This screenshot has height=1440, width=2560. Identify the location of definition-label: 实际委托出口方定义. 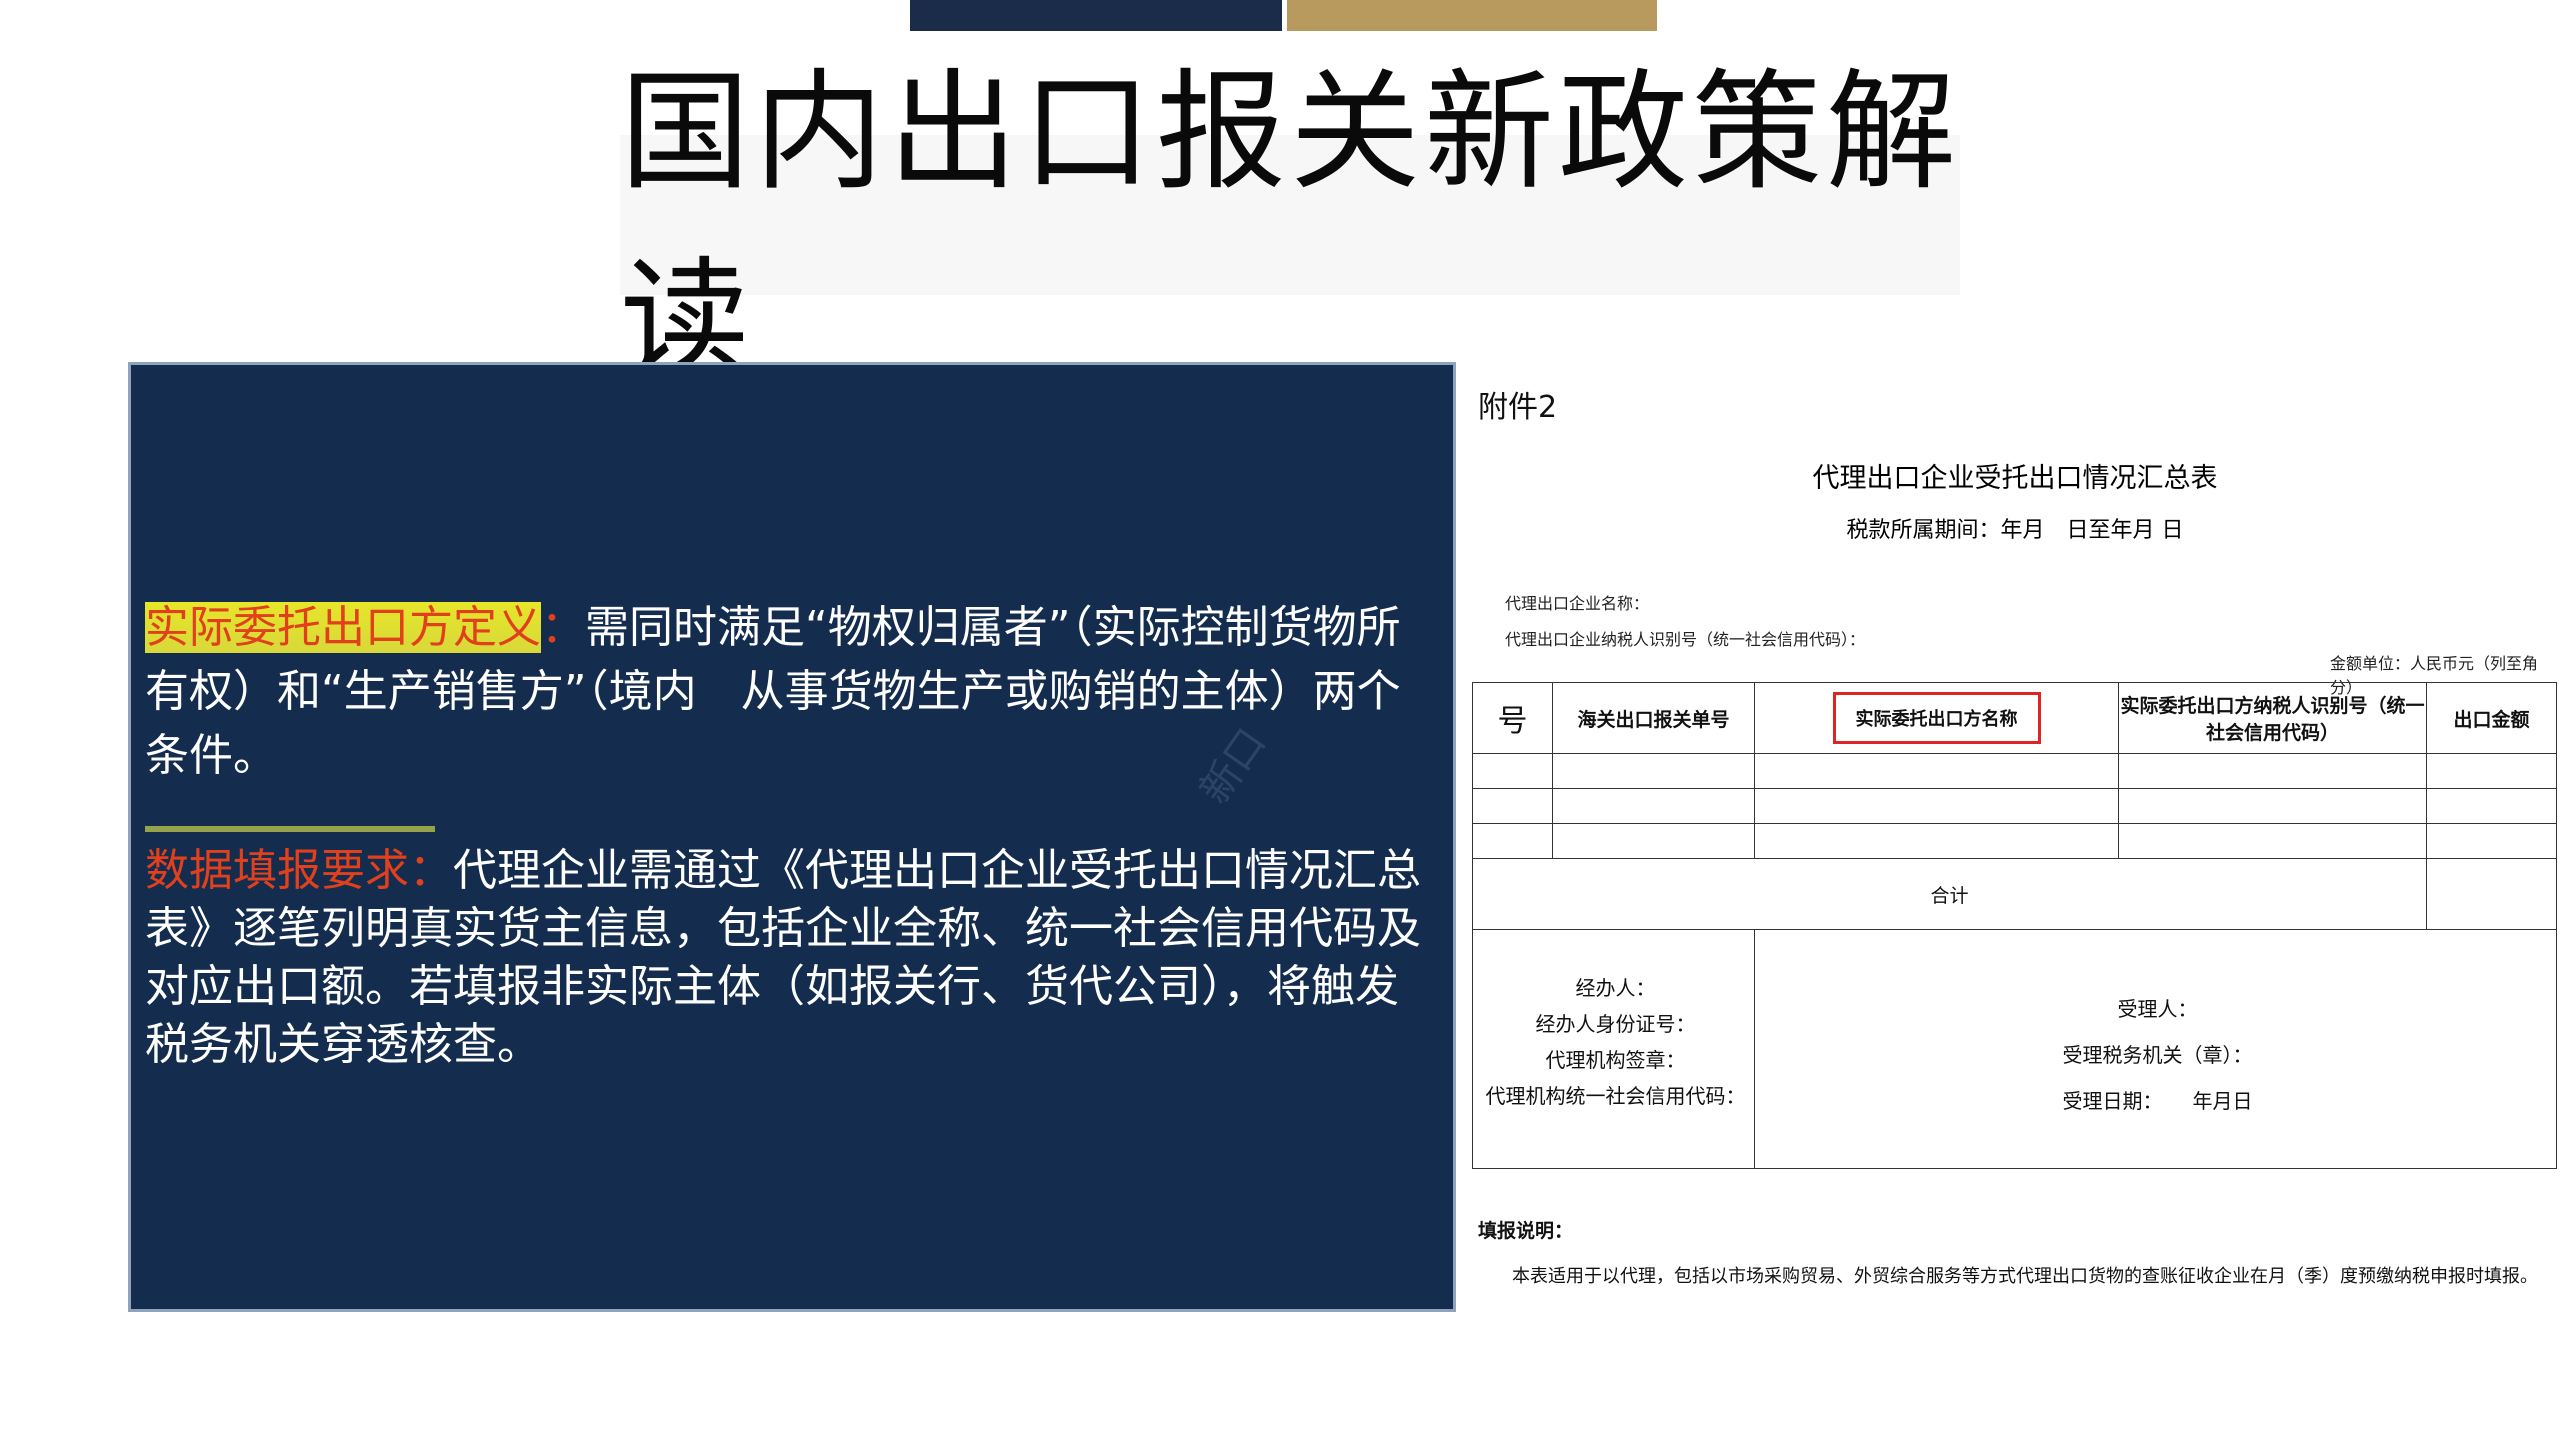
(343, 627).